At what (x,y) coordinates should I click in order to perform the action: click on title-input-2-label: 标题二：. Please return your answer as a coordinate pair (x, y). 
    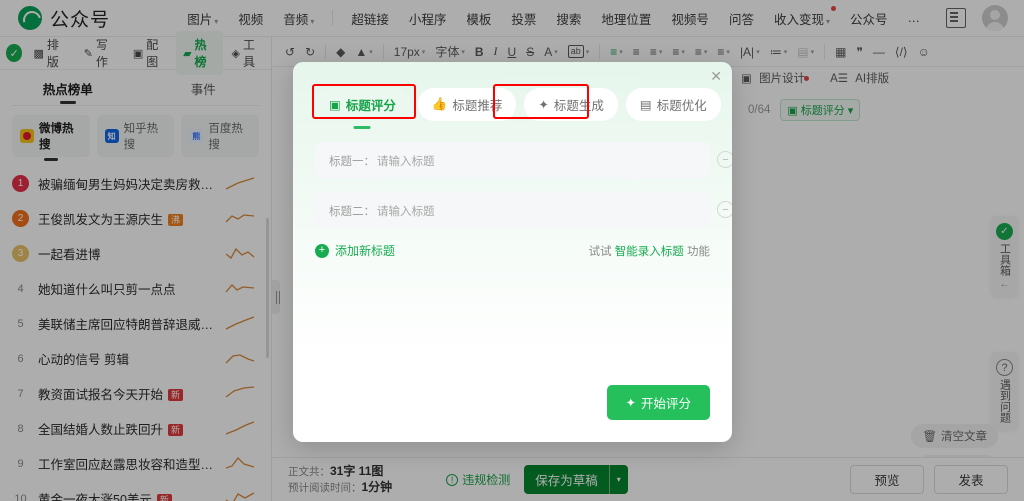
    Looking at the image, I should click on (352, 211).